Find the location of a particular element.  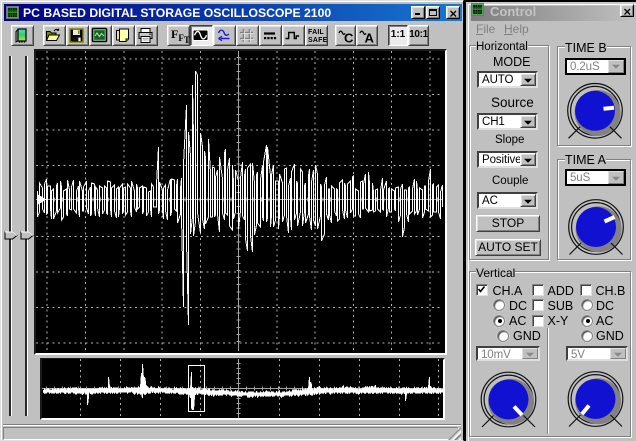

svg-text: C is located at coordinates (349, 38).